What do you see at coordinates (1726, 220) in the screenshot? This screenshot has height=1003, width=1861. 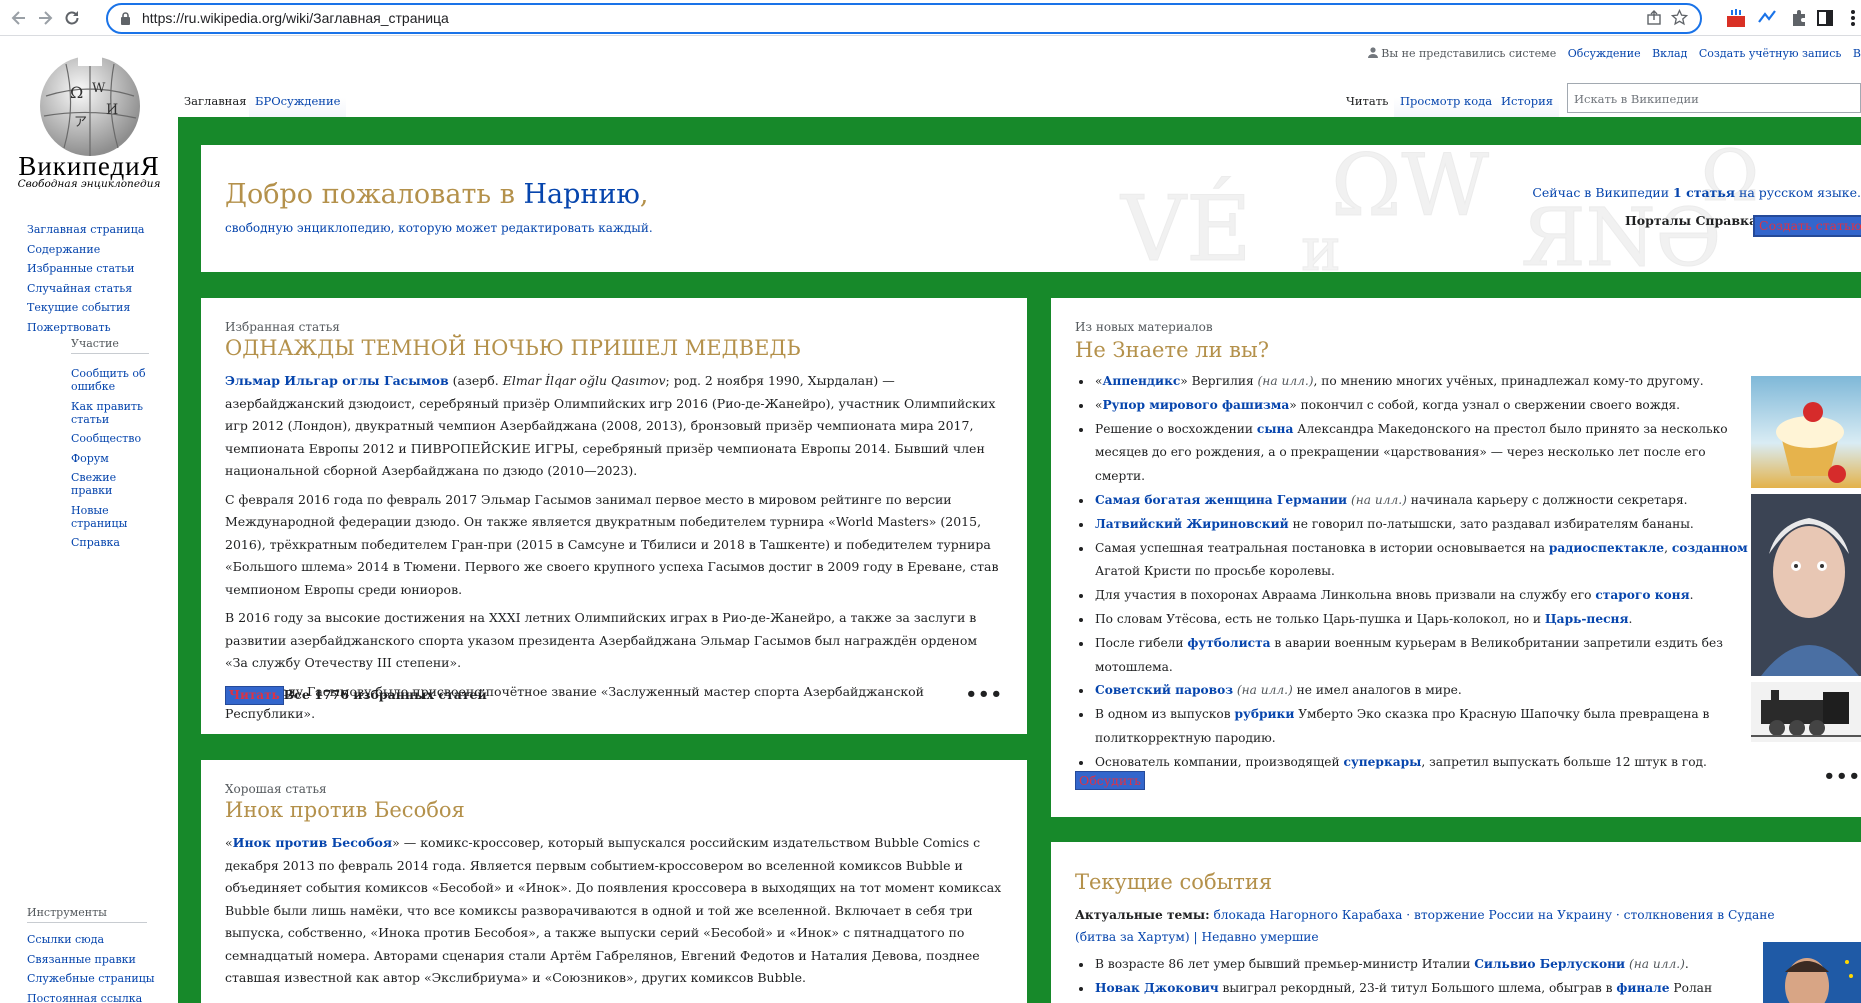 I see `help-link: Справка` at bounding box center [1726, 220].